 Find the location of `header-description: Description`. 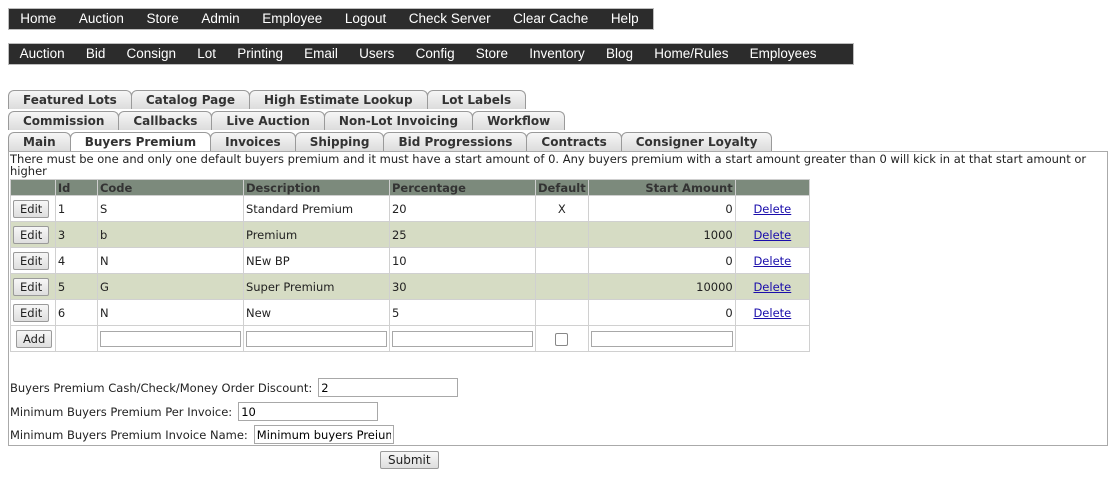

header-description: Description is located at coordinates (316, 187).